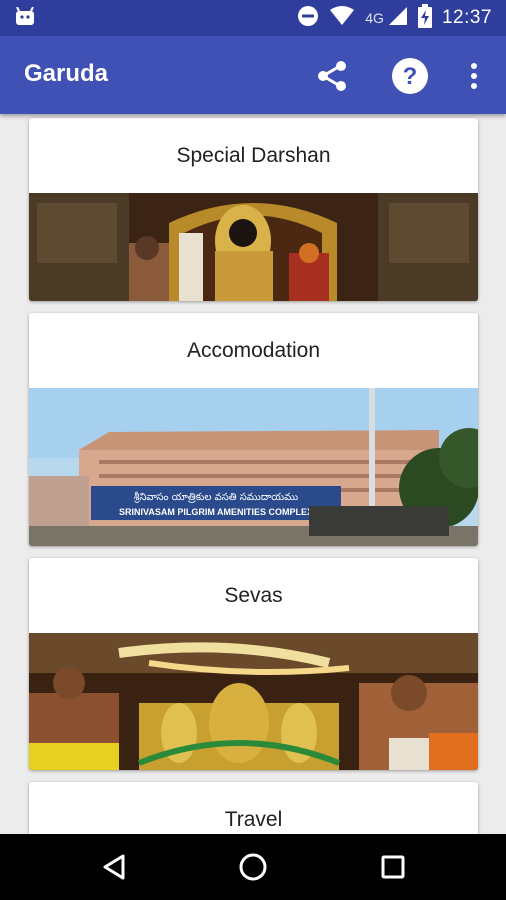  Describe the element at coordinates (253, 595) in the screenshot. I see `card-title: Sevas` at that location.